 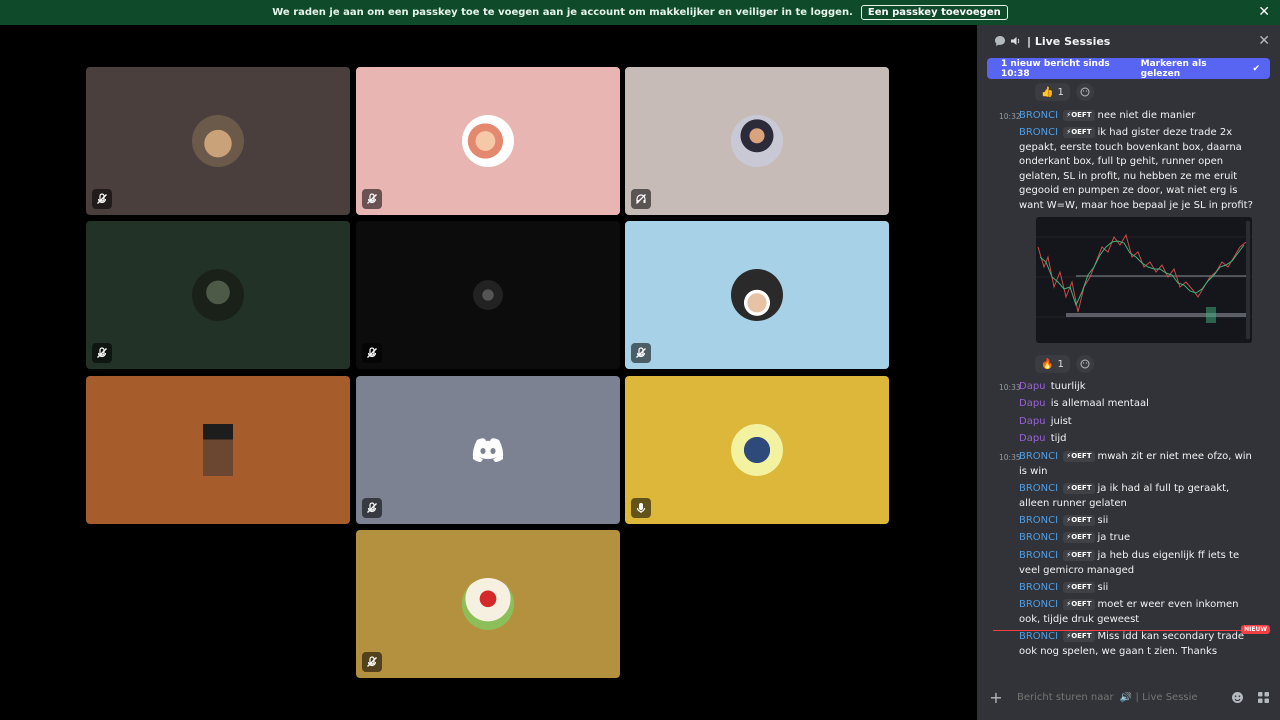 I want to click on timestamp: 10:35, so click(x=1010, y=457).